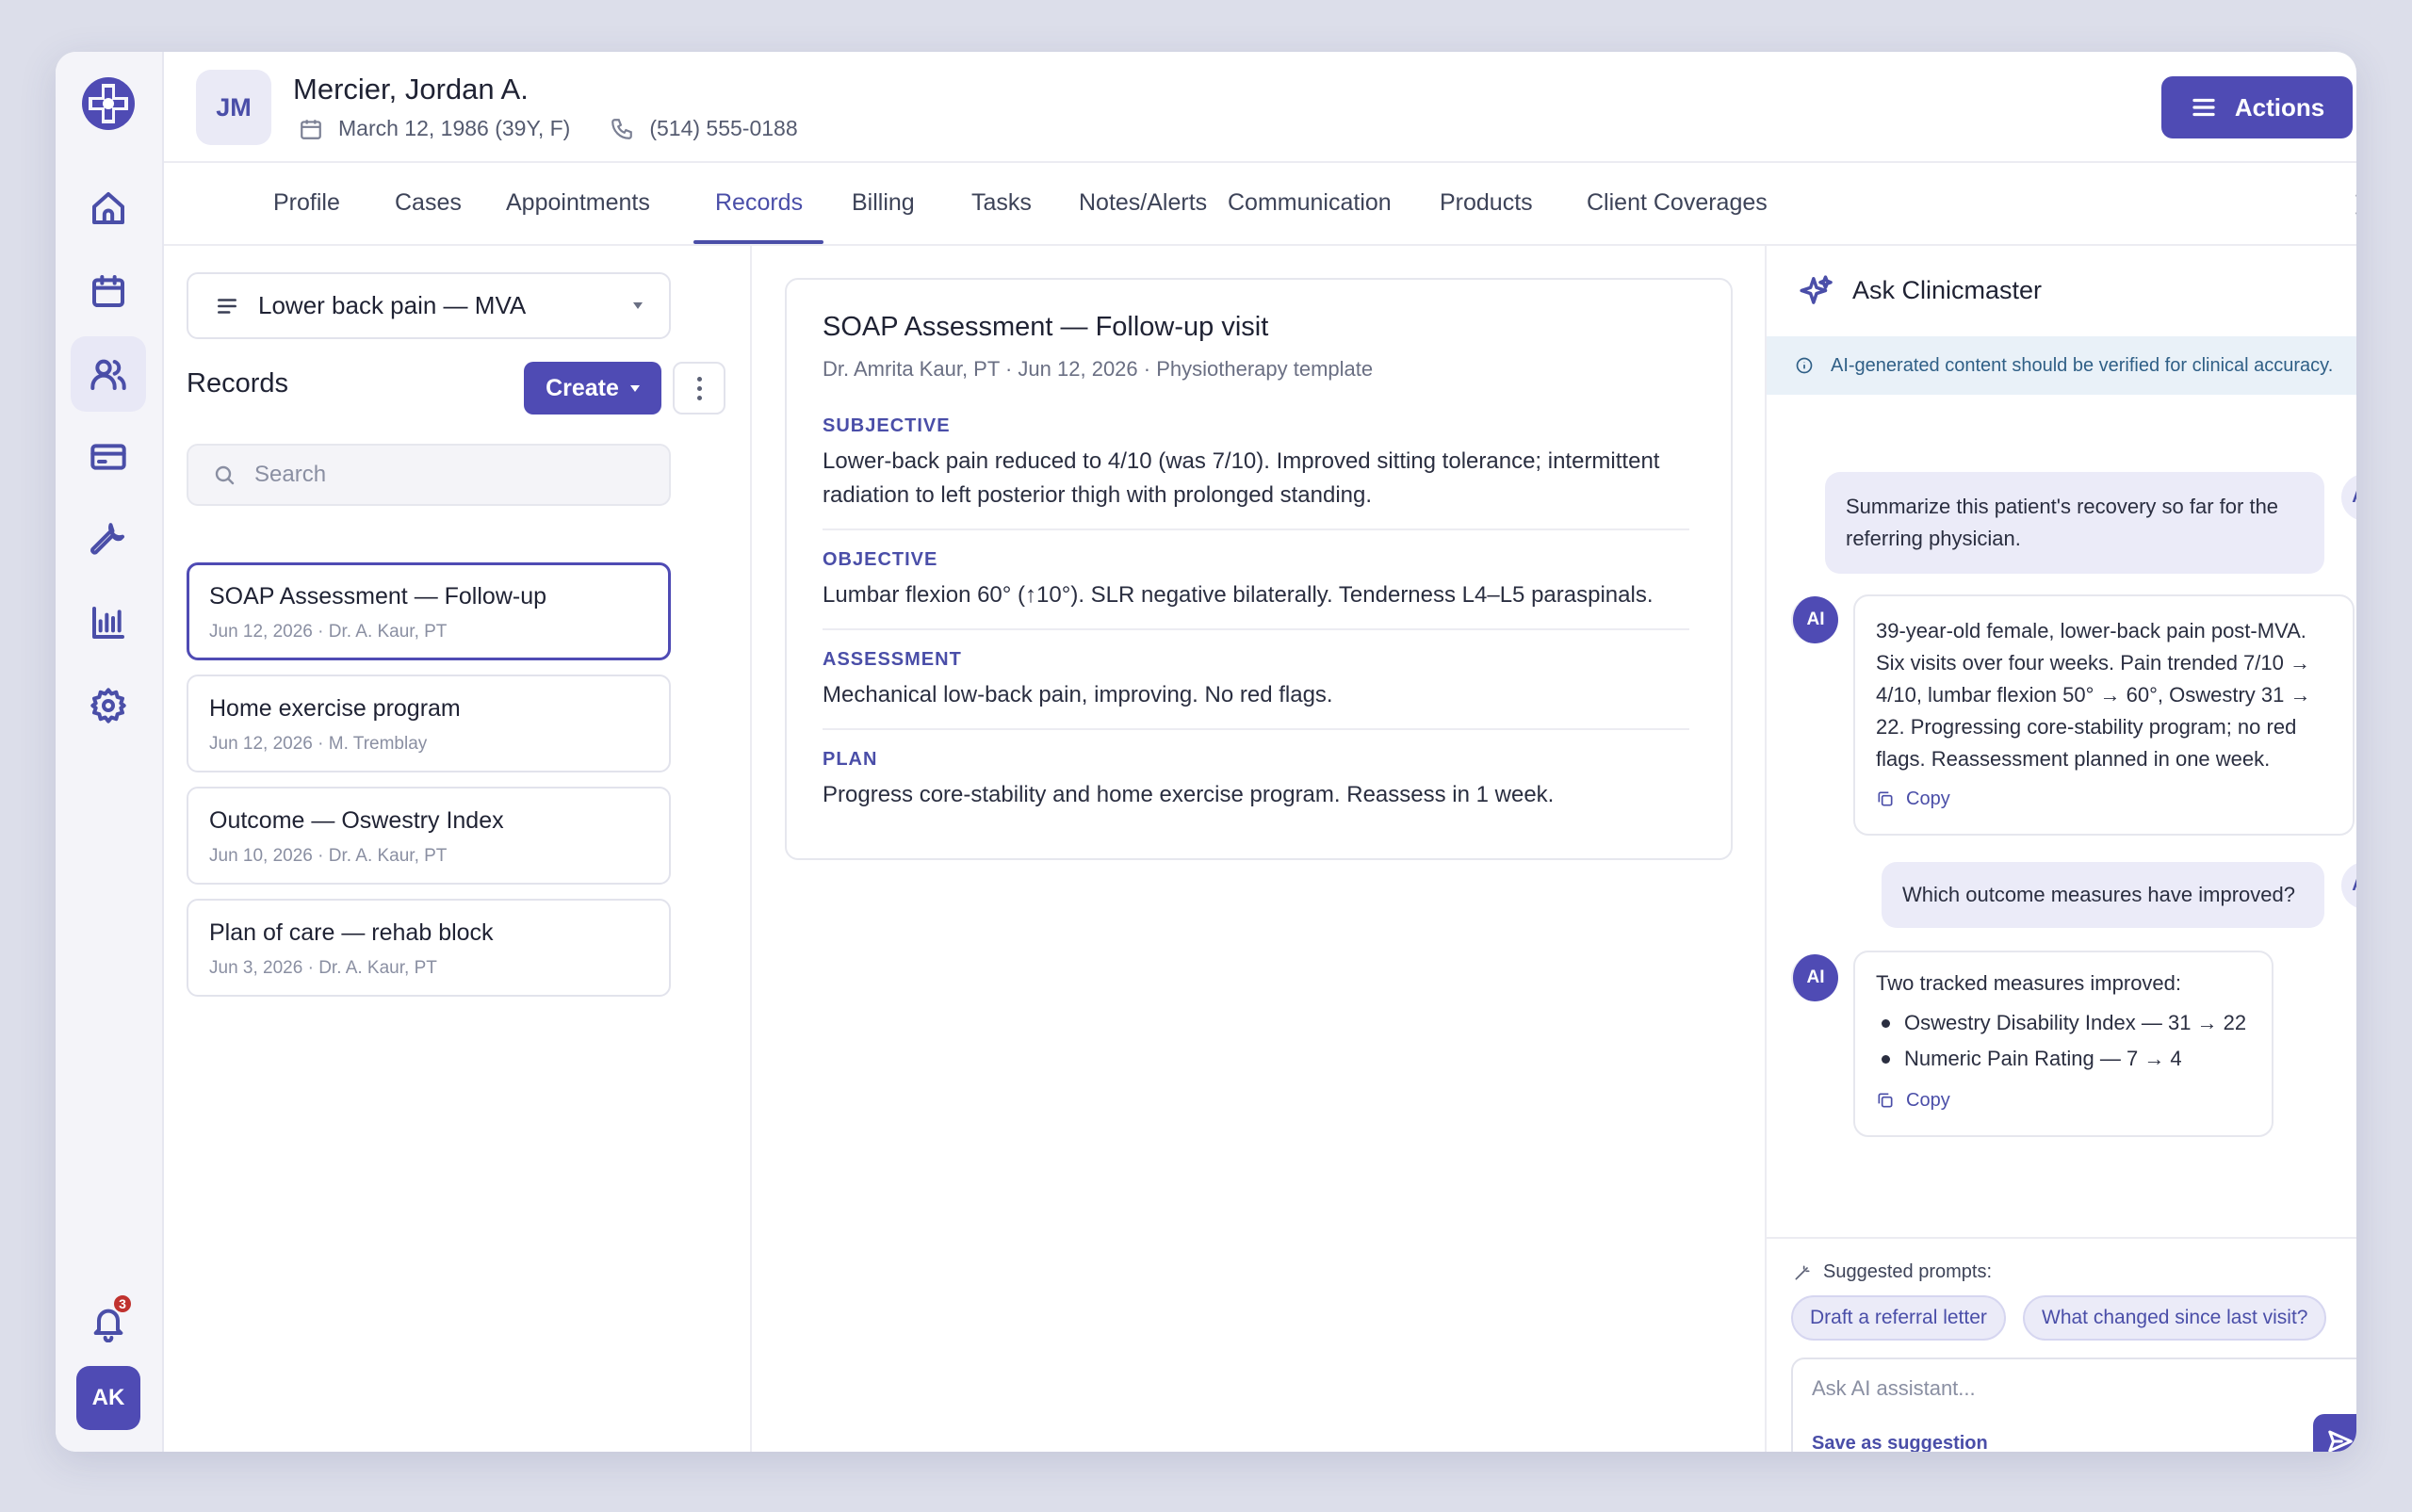 The image size is (2412, 1512). What do you see at coordinates (378, 596) in the screenshot?
I see `record-title: SOAP Assessment — Follow-up` at bounding box center [378, 596].